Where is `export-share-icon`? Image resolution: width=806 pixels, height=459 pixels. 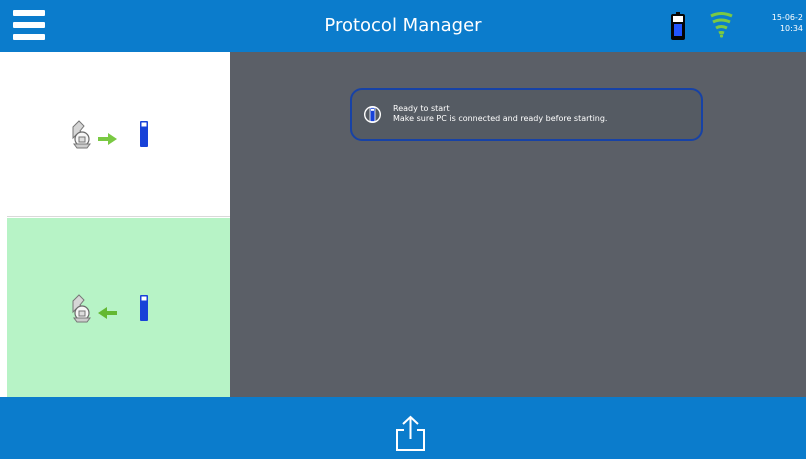
export-share-icon is located at coordinates (410, 433).